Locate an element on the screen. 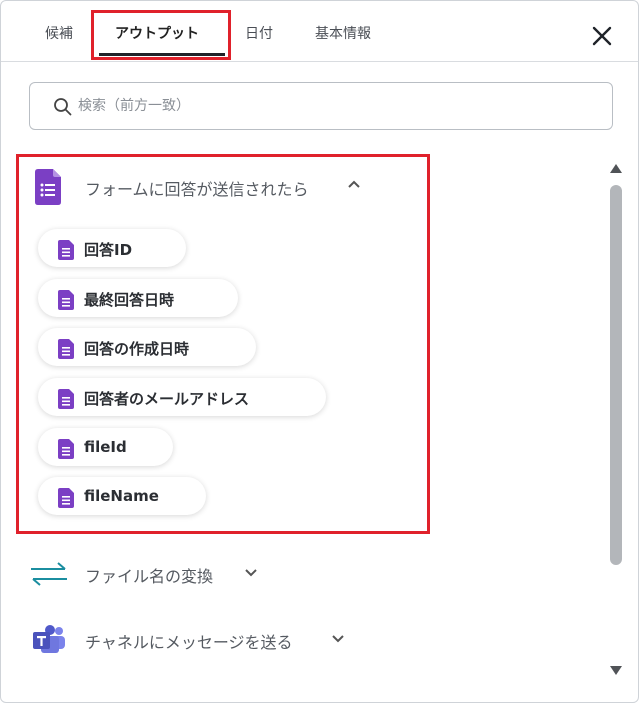 The height and width of the screenshot is (705, 641). close-button is located at coordinates (602, 36).